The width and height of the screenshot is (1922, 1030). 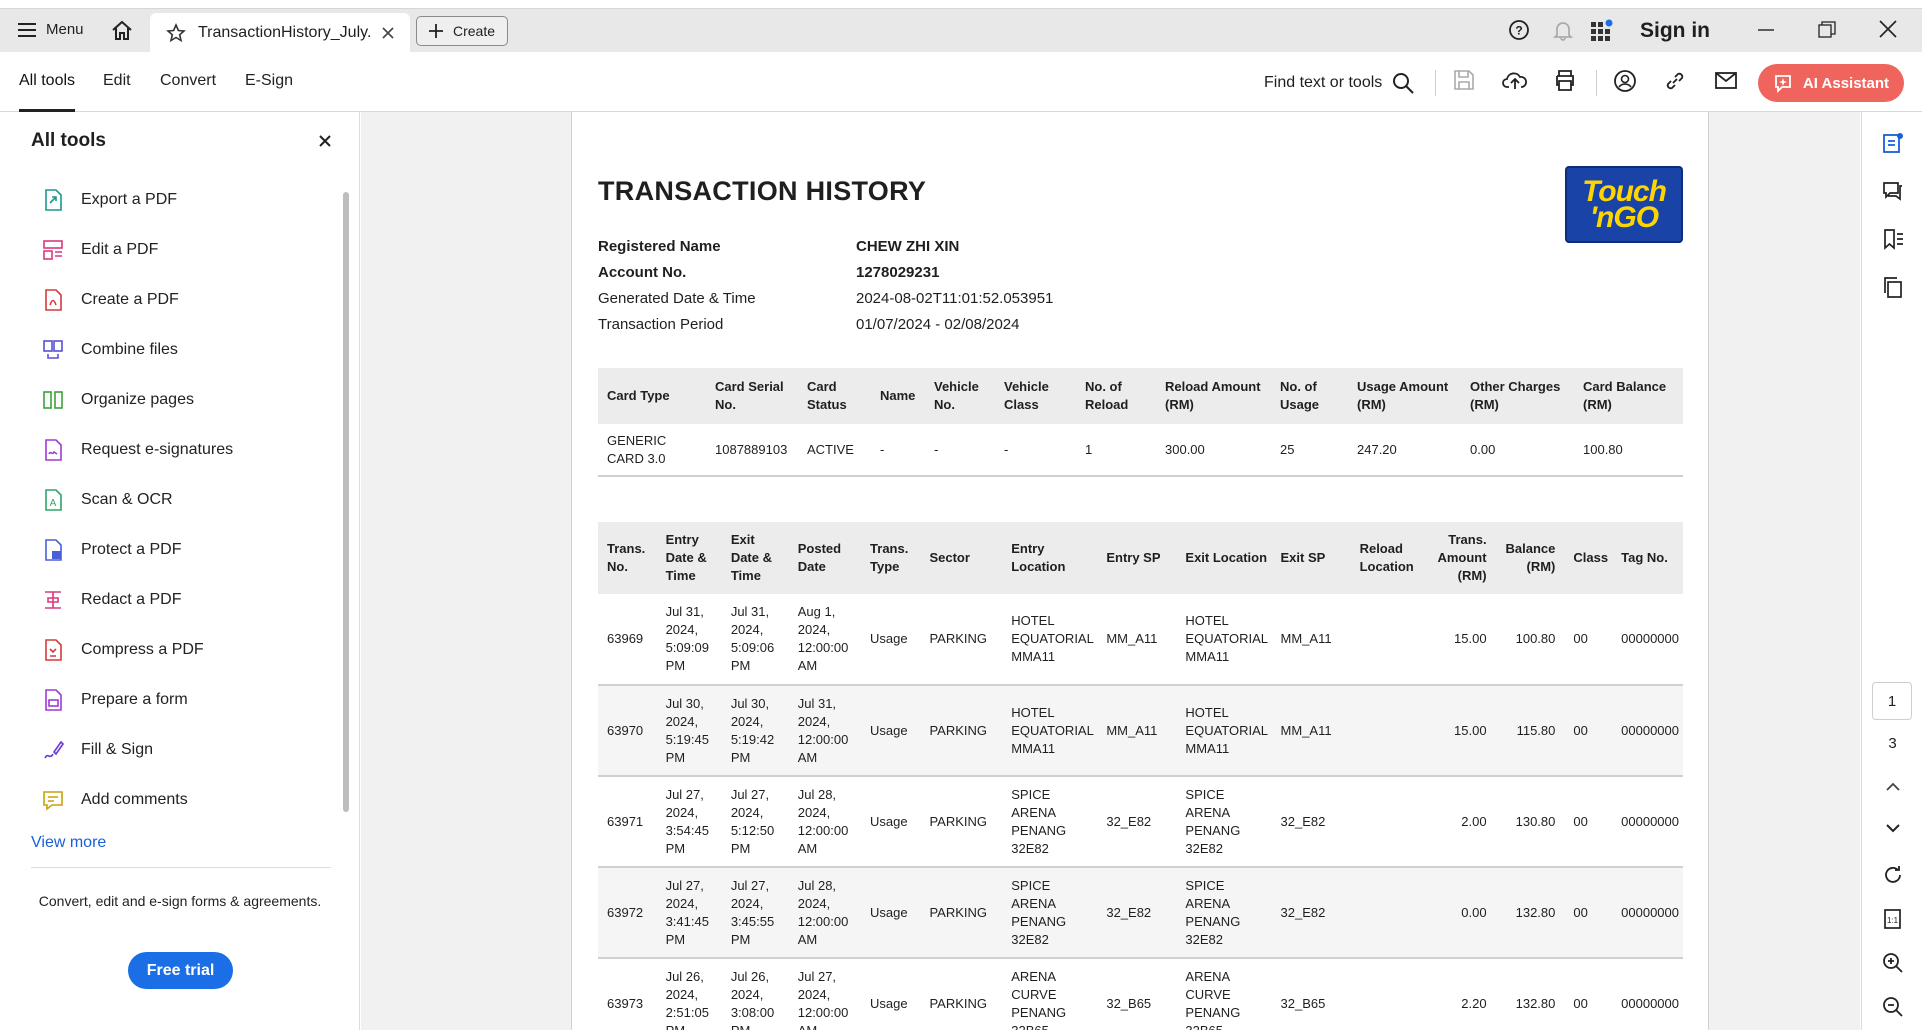 I want to click on tool-create-pdf: Create a PDF, so click(x=110, y=300).